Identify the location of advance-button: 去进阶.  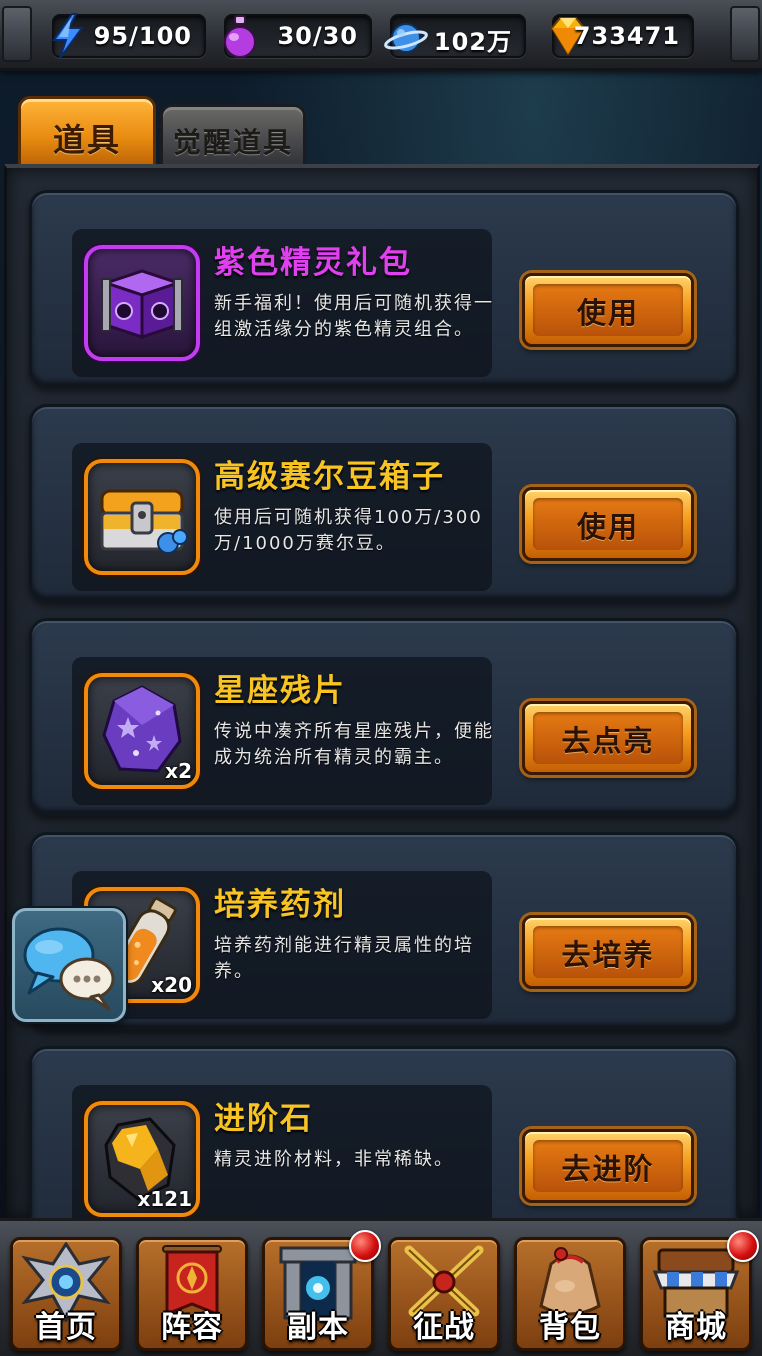
(608, 1166).